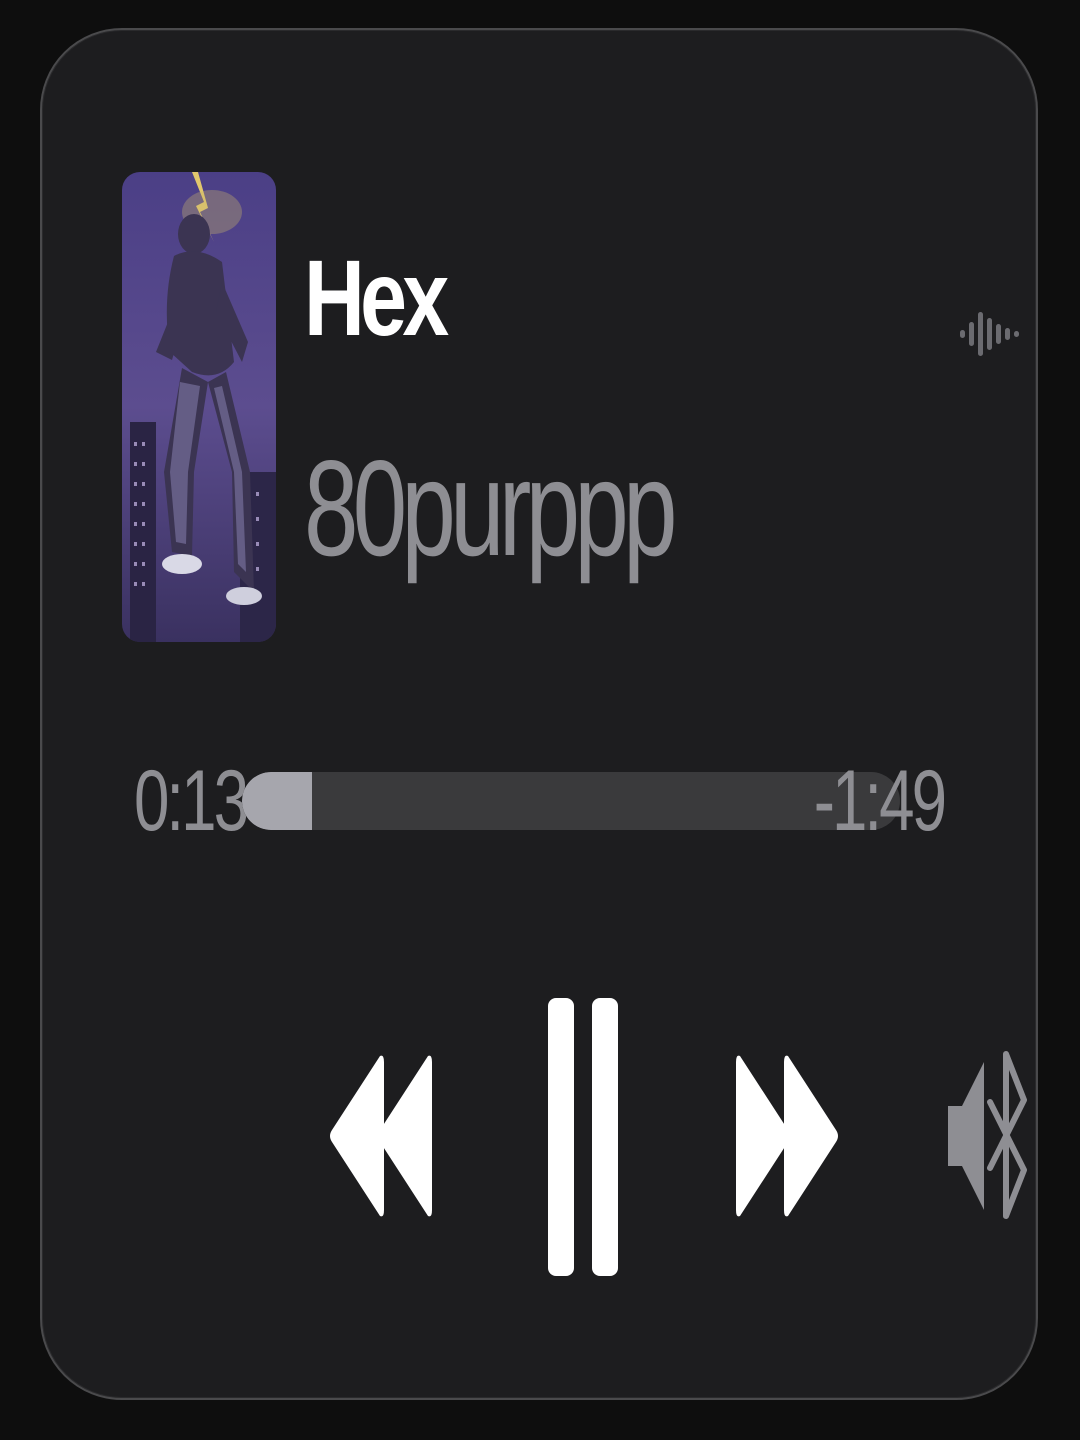 The width and height of the screenshot is (1080, 1440). Describe the element at coordinates (277, 801) in the screenshot. I see `progress-fill` at that location.